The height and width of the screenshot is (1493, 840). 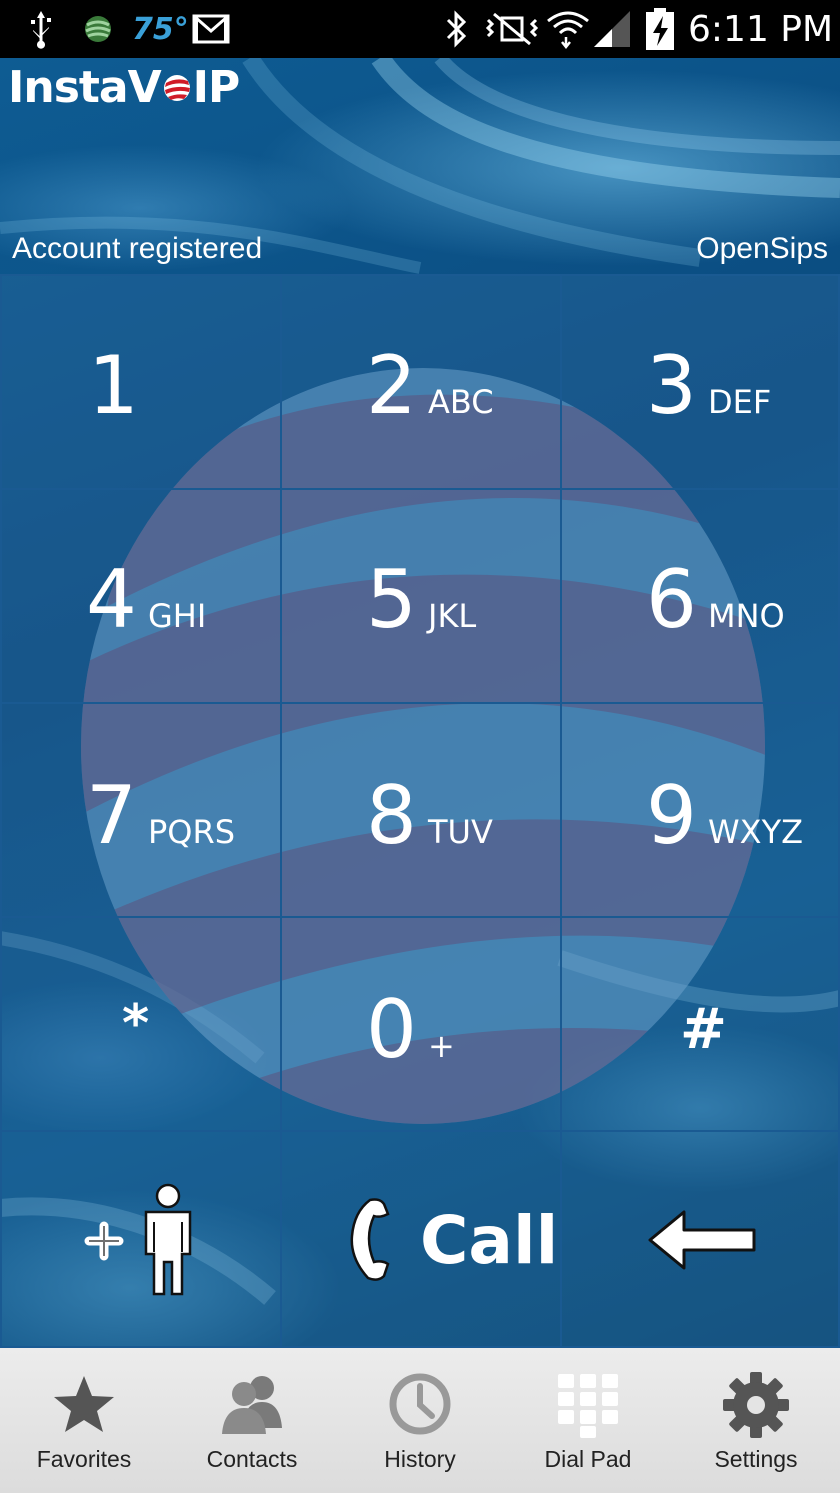 What do you see at coordinates (370, 1239) in the screenshot?
I see `phone-handset-icon` at bounding box center [370, 1239].